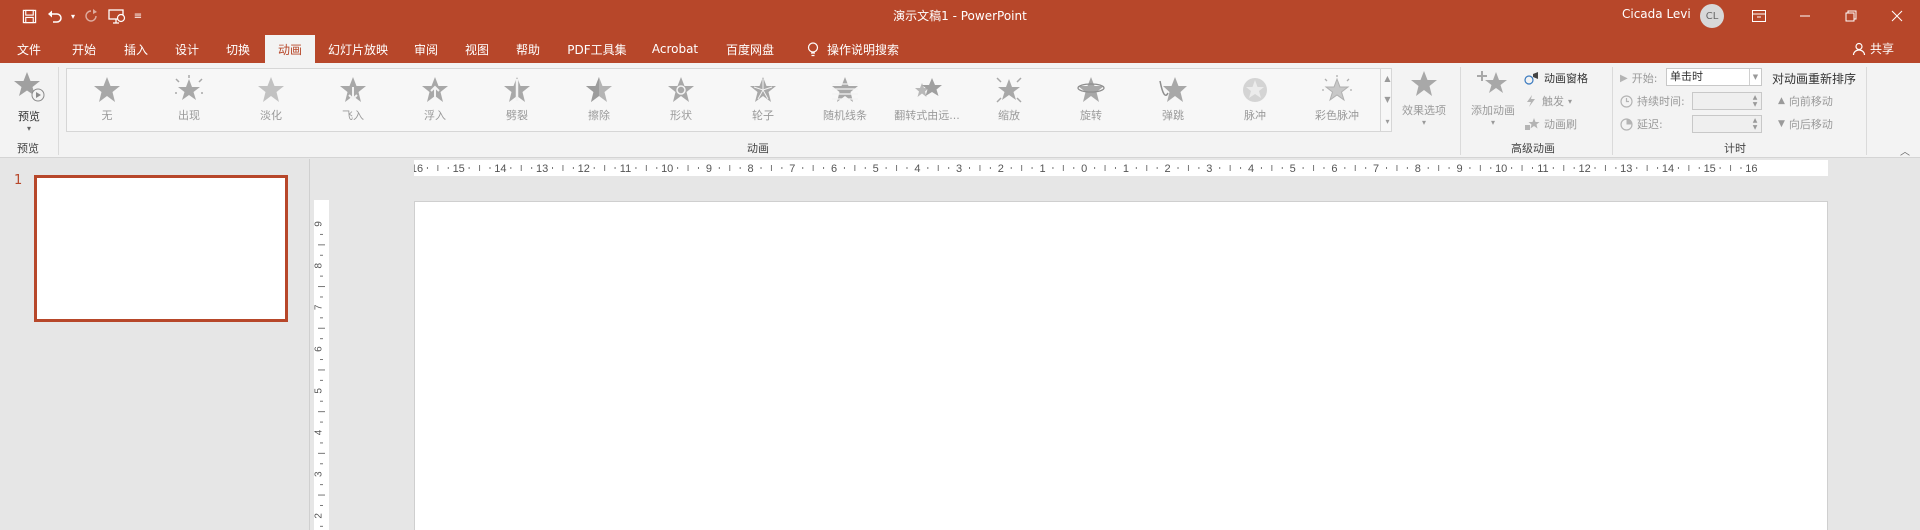 The height and width of the screenshot is (530, 1920). Describe the element at coordinates (1656, 14) in the screenshot. I see `user-name: Cicada Levi` at that location.